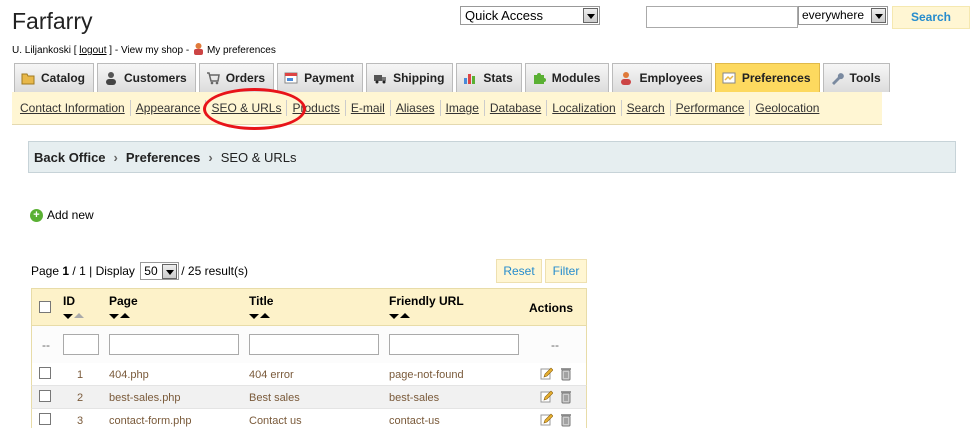 The width and height of the screenshot is (979, 428). Describe the element at coordinates (416, 108) in the screenshot. I see `subnav-aliases: Aliases` at that location.